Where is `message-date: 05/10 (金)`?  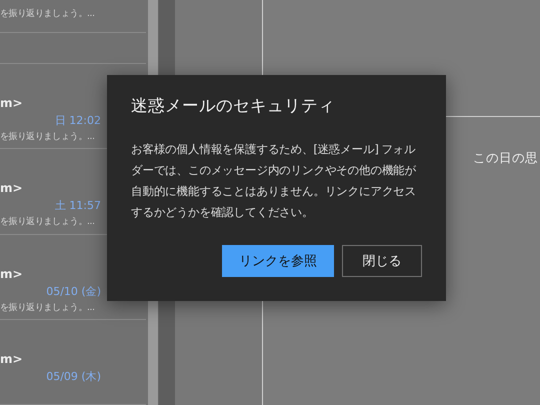
message-date: 05/10 (金) is located at coordinates (73, 291).